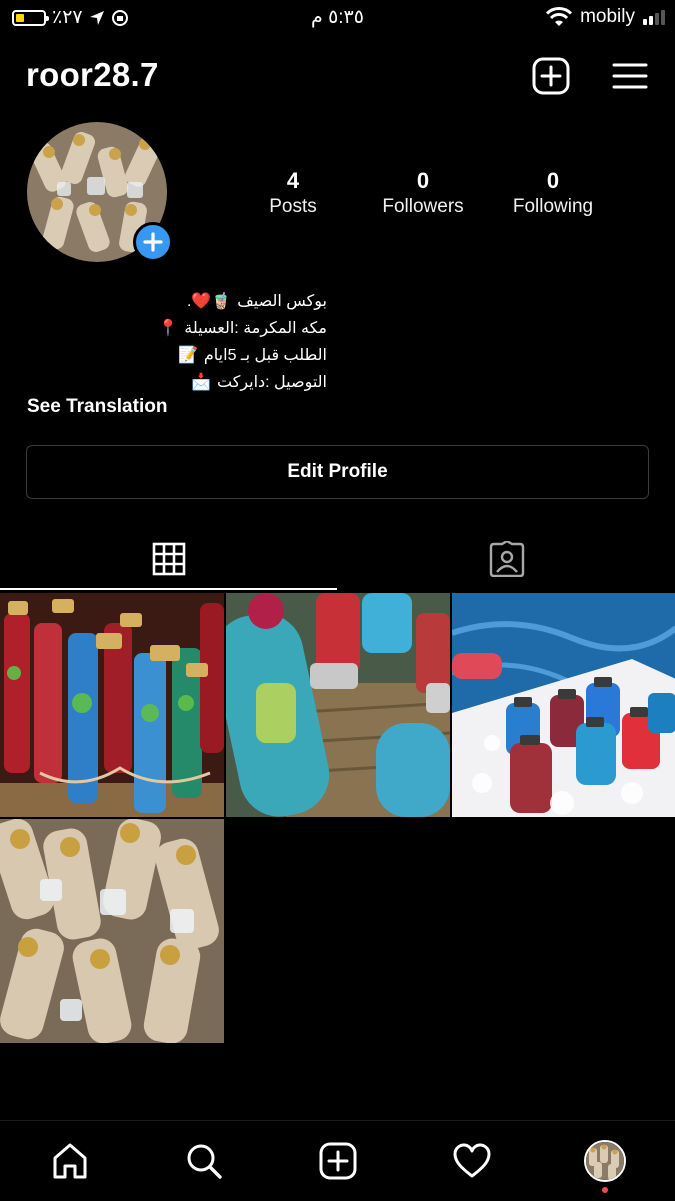  I want to click on profile-header: roor28.7, so click(337, 75).